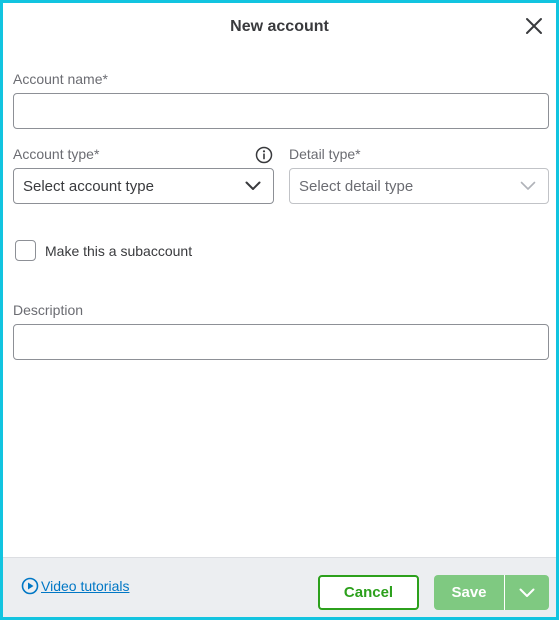  Describe the element at coordinates (56, 154) in the screenshot. I see `account-type-label: Account type*` at that location.